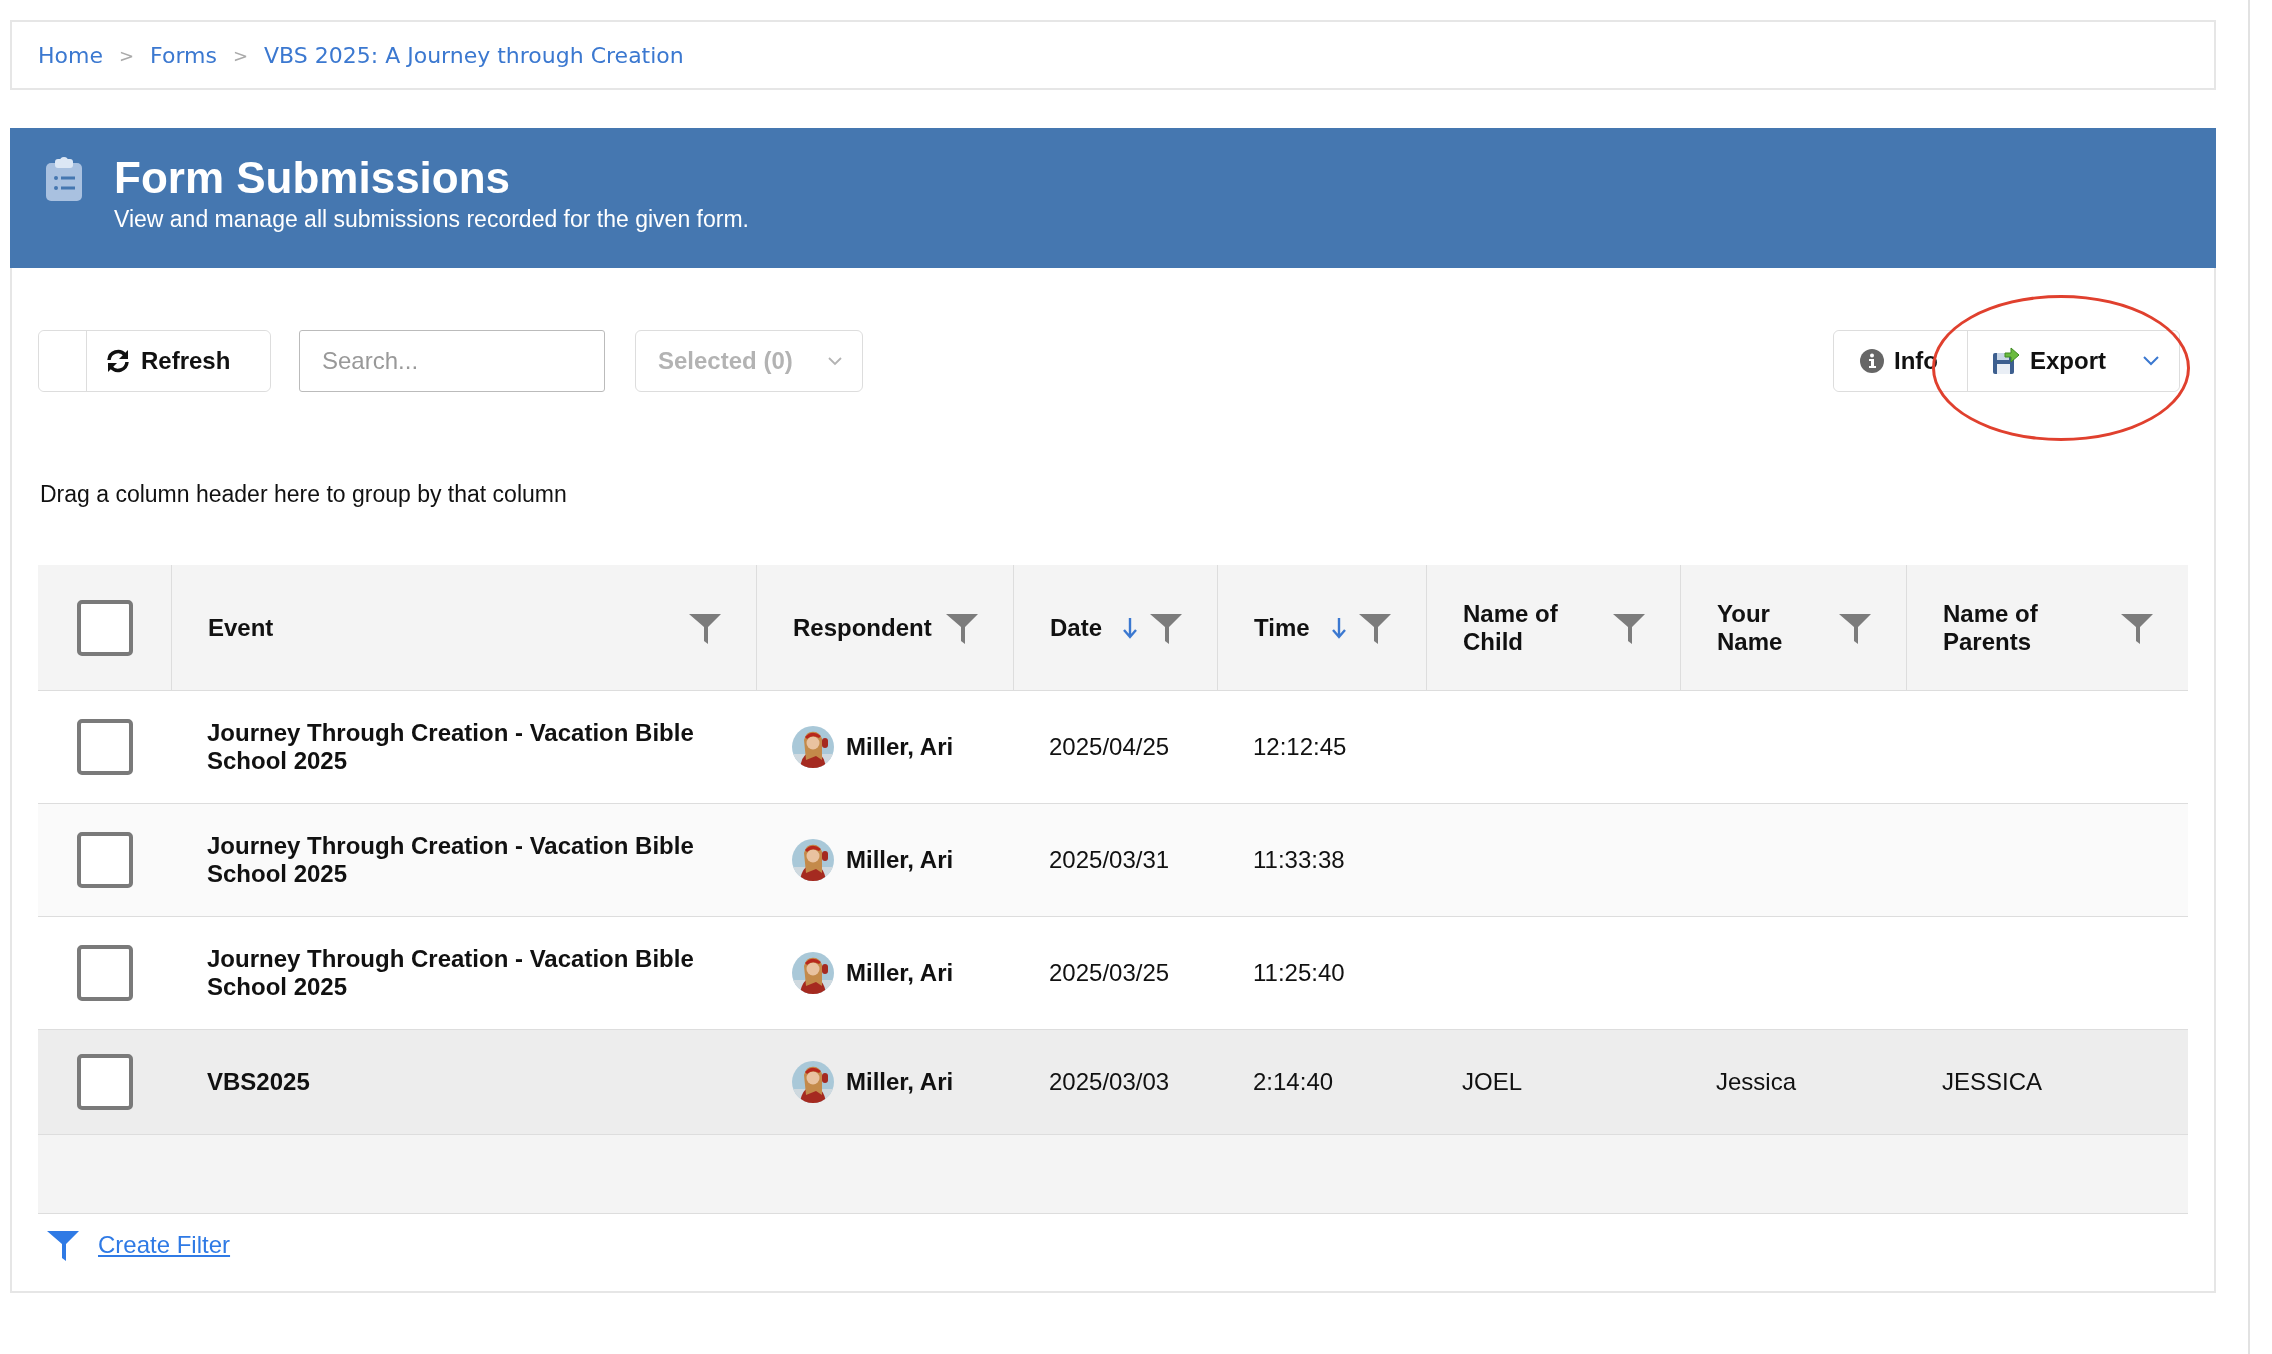 The width and height of the screenshot is (2272, 1354). What do you see at coordinates (183, 55) in the screenshot?
I see `breadcrumb-link: Forms` at bounding box center [183, 55].